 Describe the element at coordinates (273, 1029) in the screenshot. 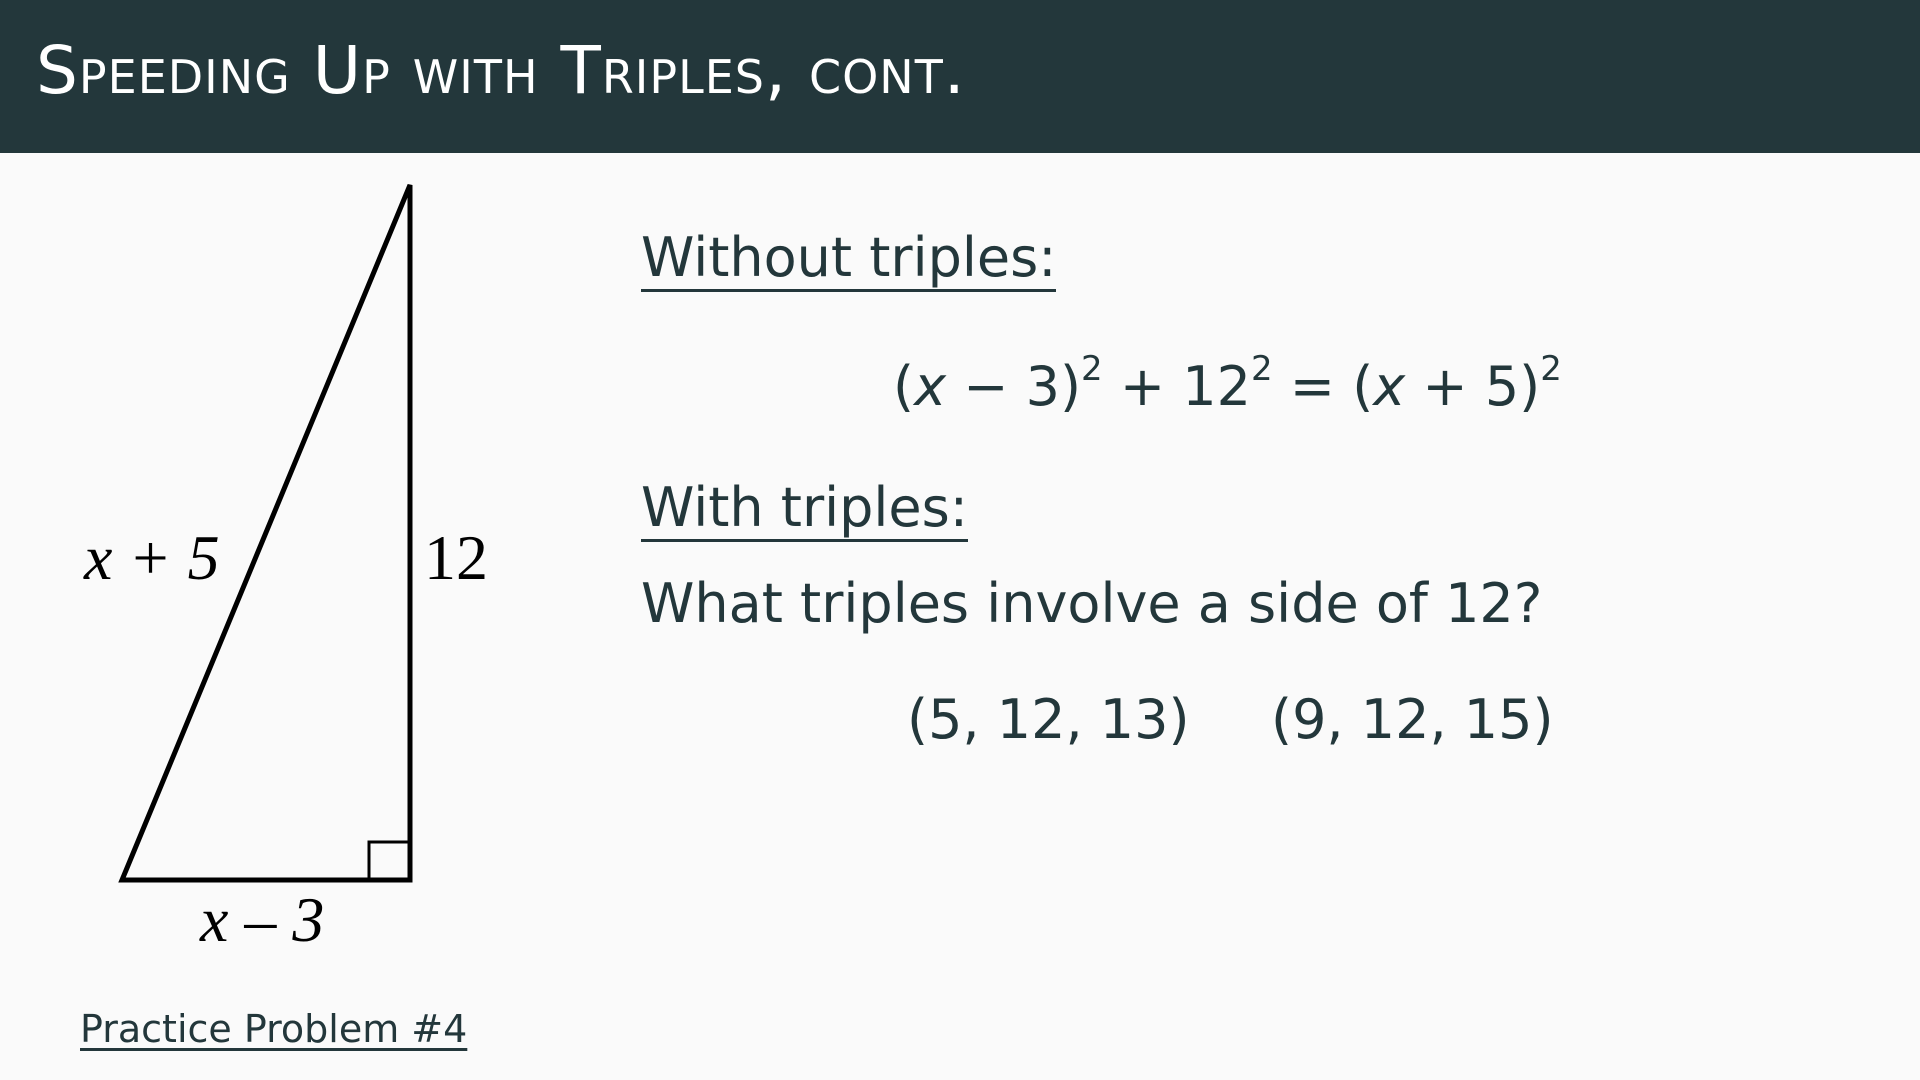

I see `practice-problem-link: Practice Problem #4` at that location.